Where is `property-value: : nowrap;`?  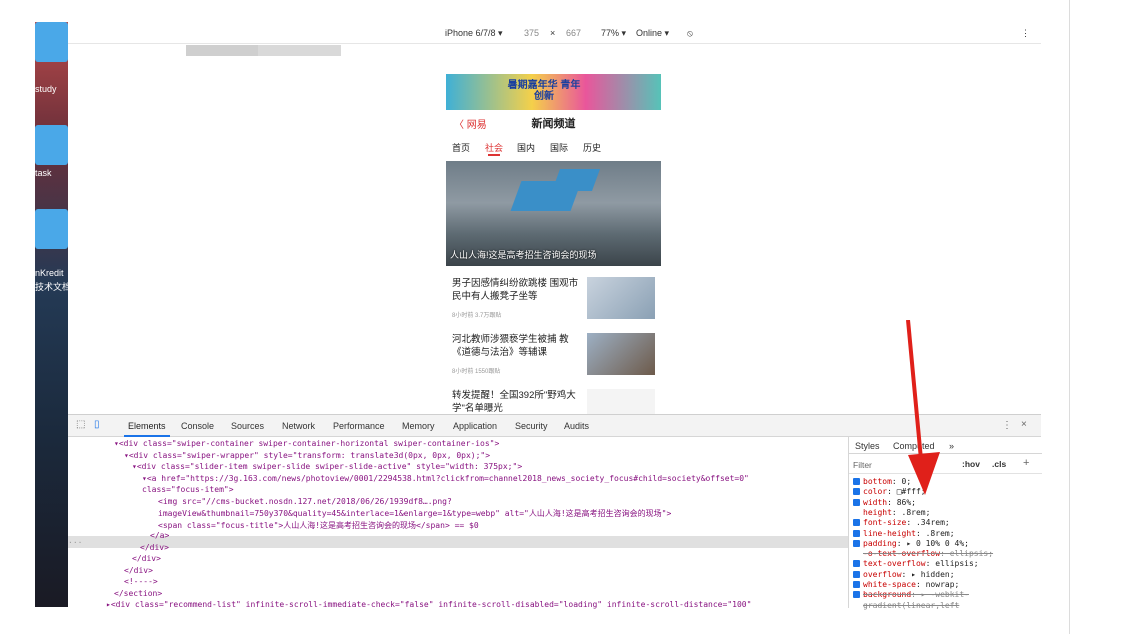 property-value: : nowrap; is located at coordinates (937, 584).